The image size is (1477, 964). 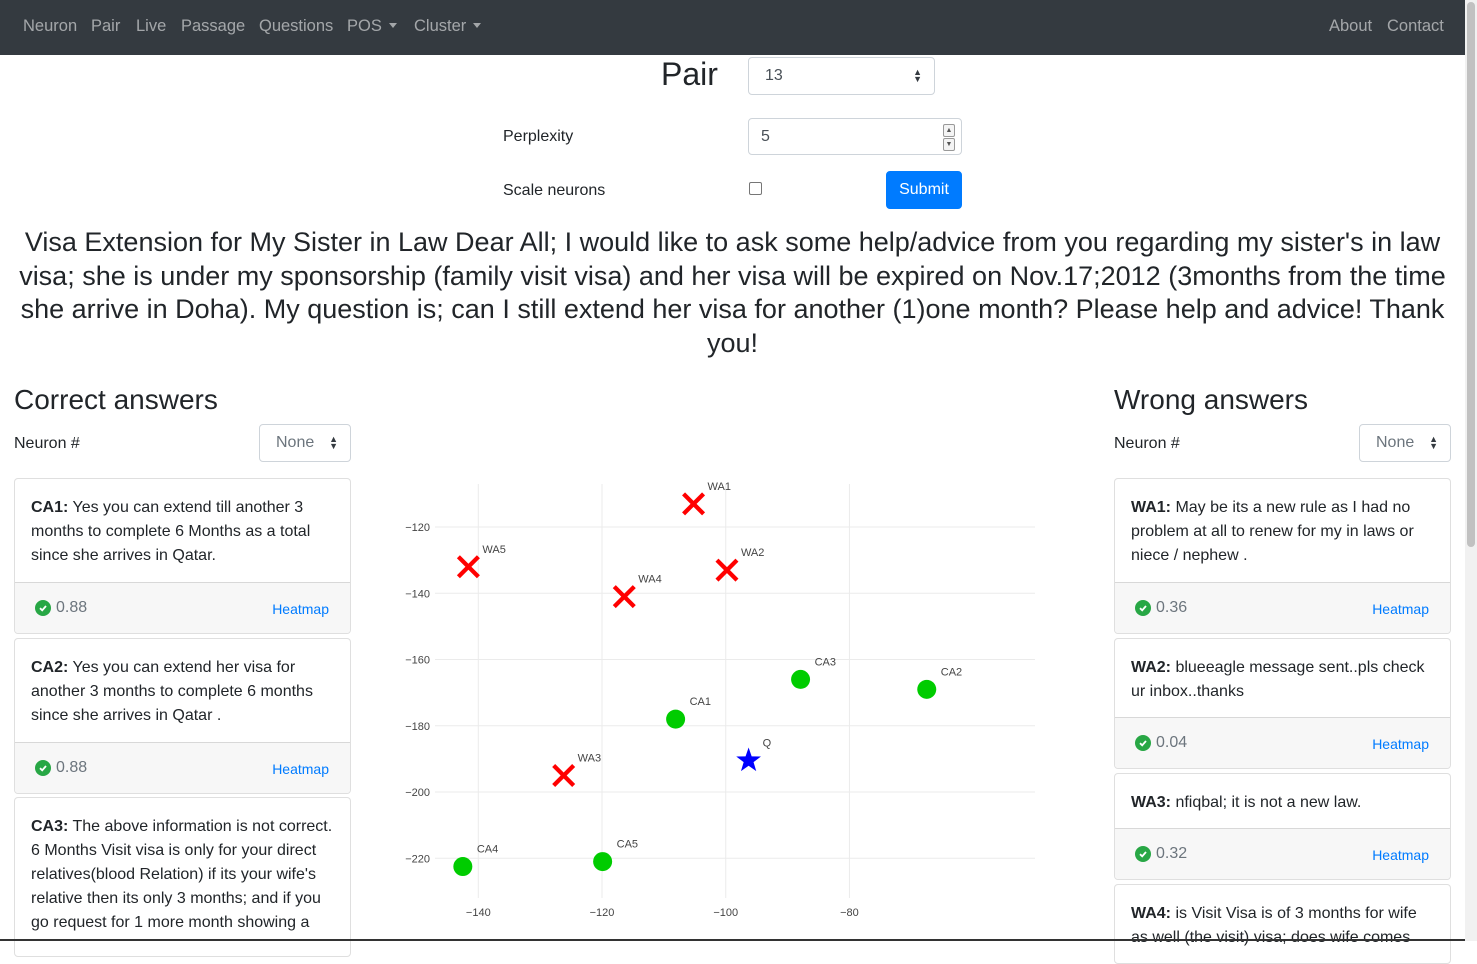 What do you see at coordinates (417, 793) in the screenshot?
I see `y-tick-label: −200` at bounding box center [417, 793].